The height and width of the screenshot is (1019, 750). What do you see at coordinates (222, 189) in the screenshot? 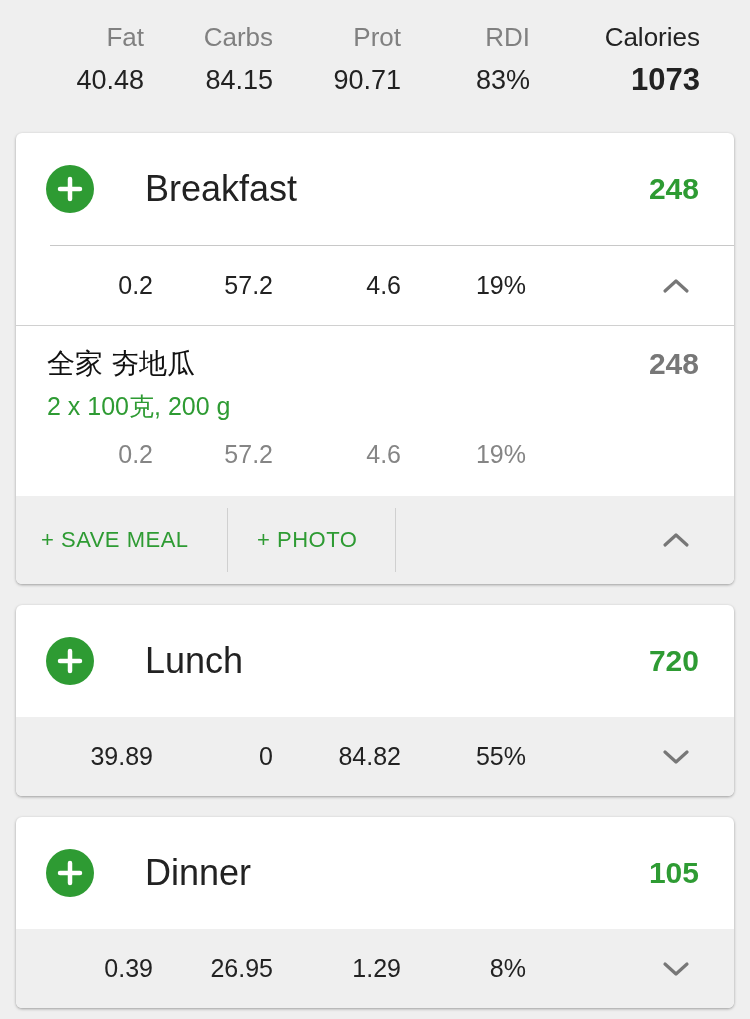
I see `meal-title: Breakfast` at bounding box center [222, 189].